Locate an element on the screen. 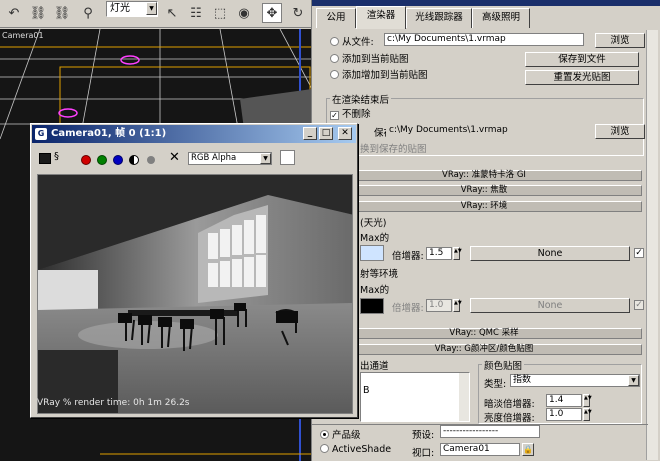 The image size is (660, 461). channel-item: B is located at coordinates (366, 390).